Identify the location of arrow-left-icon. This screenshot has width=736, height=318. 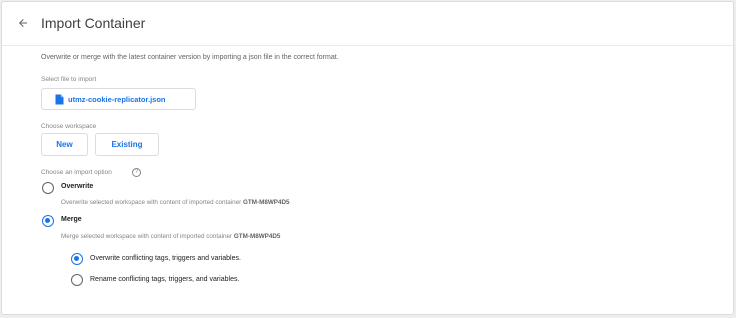
(23, 23).